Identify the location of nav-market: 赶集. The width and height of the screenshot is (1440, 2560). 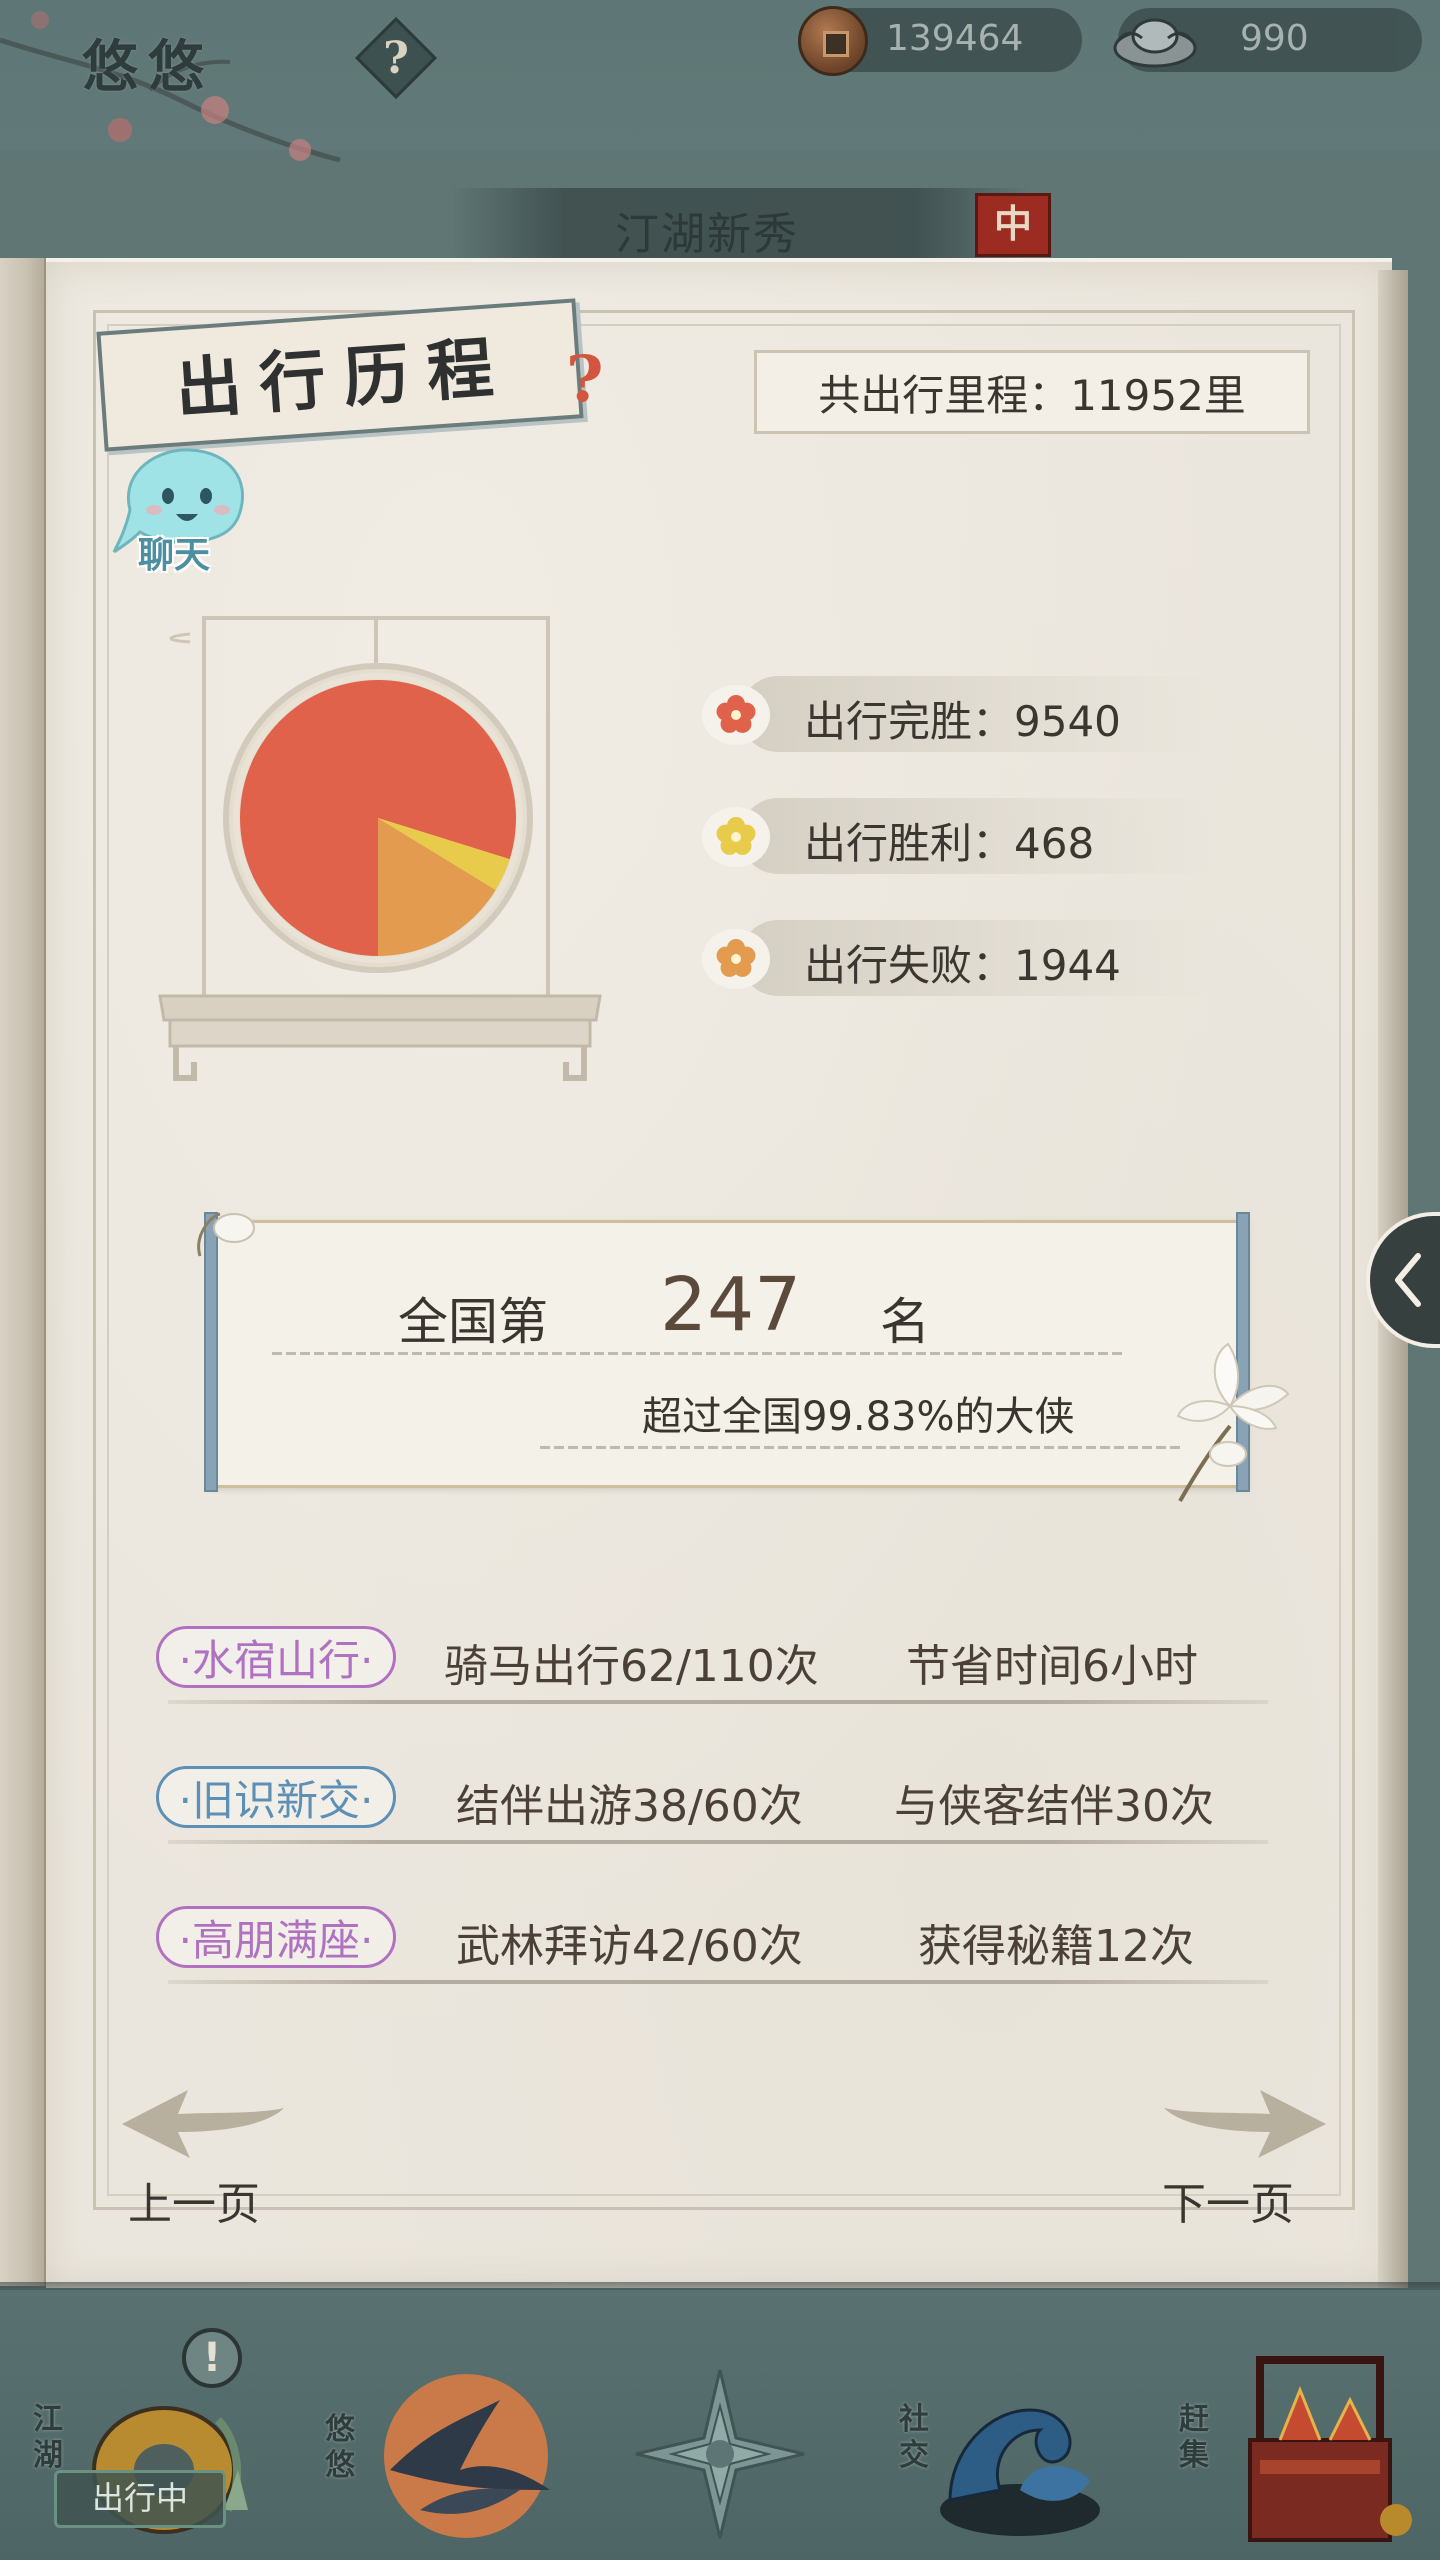
(1300, 2440).